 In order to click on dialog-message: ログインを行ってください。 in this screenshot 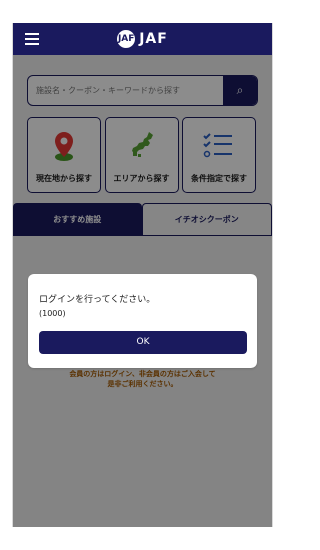, I will do `click(97, 300)`.